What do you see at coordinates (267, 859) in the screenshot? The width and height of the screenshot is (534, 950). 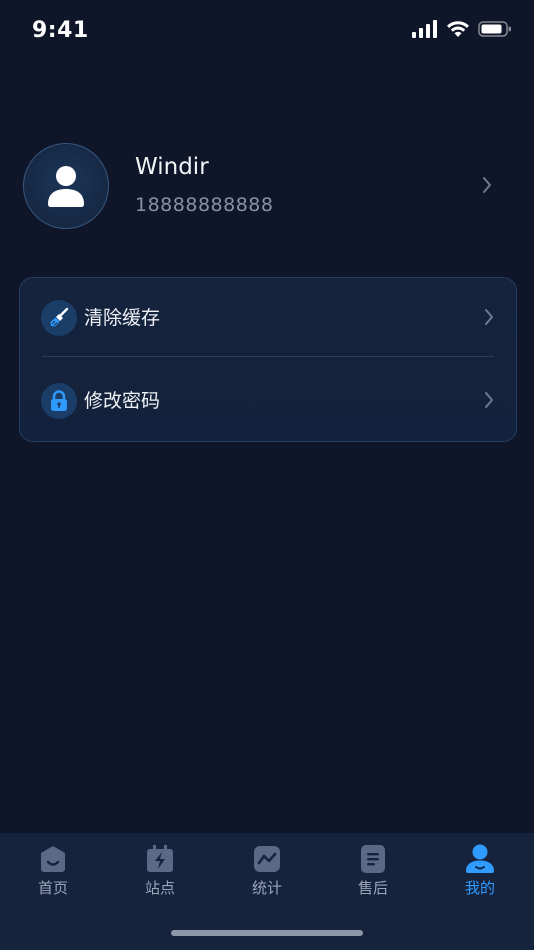 I see `statistics-icon` at bounding box center [267, 859].